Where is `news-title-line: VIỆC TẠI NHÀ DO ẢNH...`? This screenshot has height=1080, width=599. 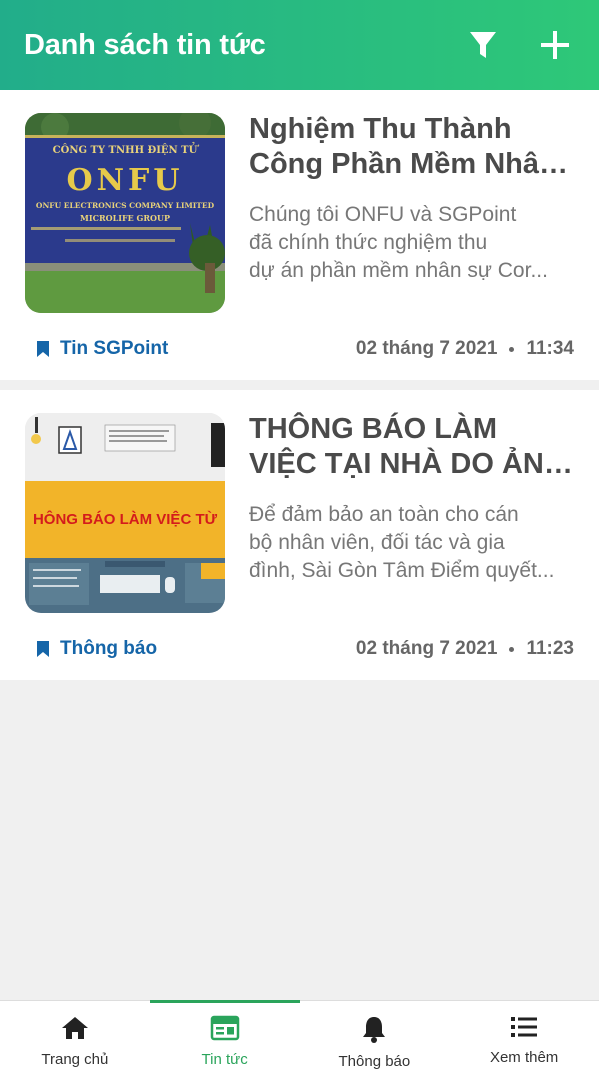
news-title-line: VIỆC TẠI NHÀ DO ẢNH... is located at coordinates (414, 464).